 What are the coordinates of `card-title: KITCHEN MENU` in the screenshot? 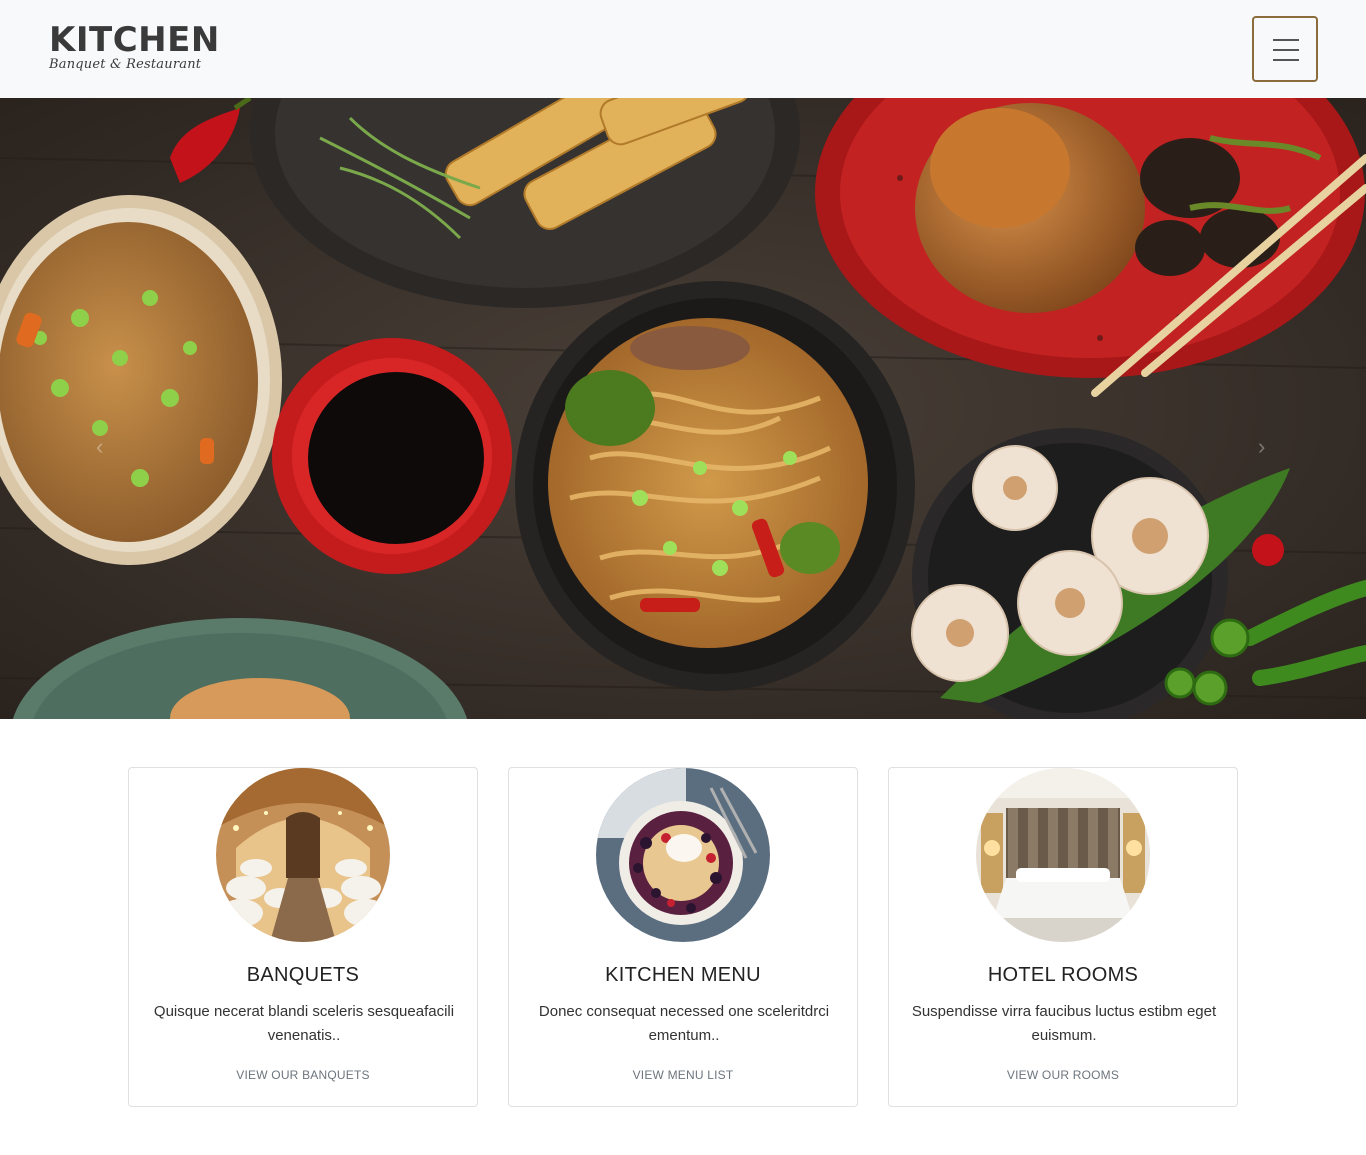 It's located at (683, 975).